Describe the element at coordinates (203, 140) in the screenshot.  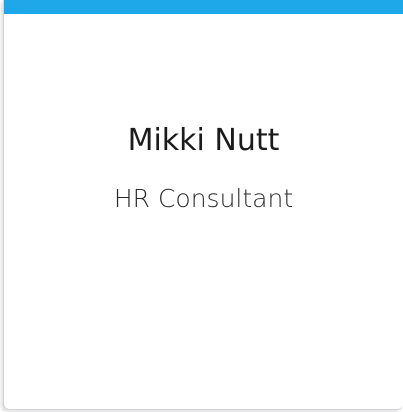
I see `person-name: Mikki Nutt` at that location.